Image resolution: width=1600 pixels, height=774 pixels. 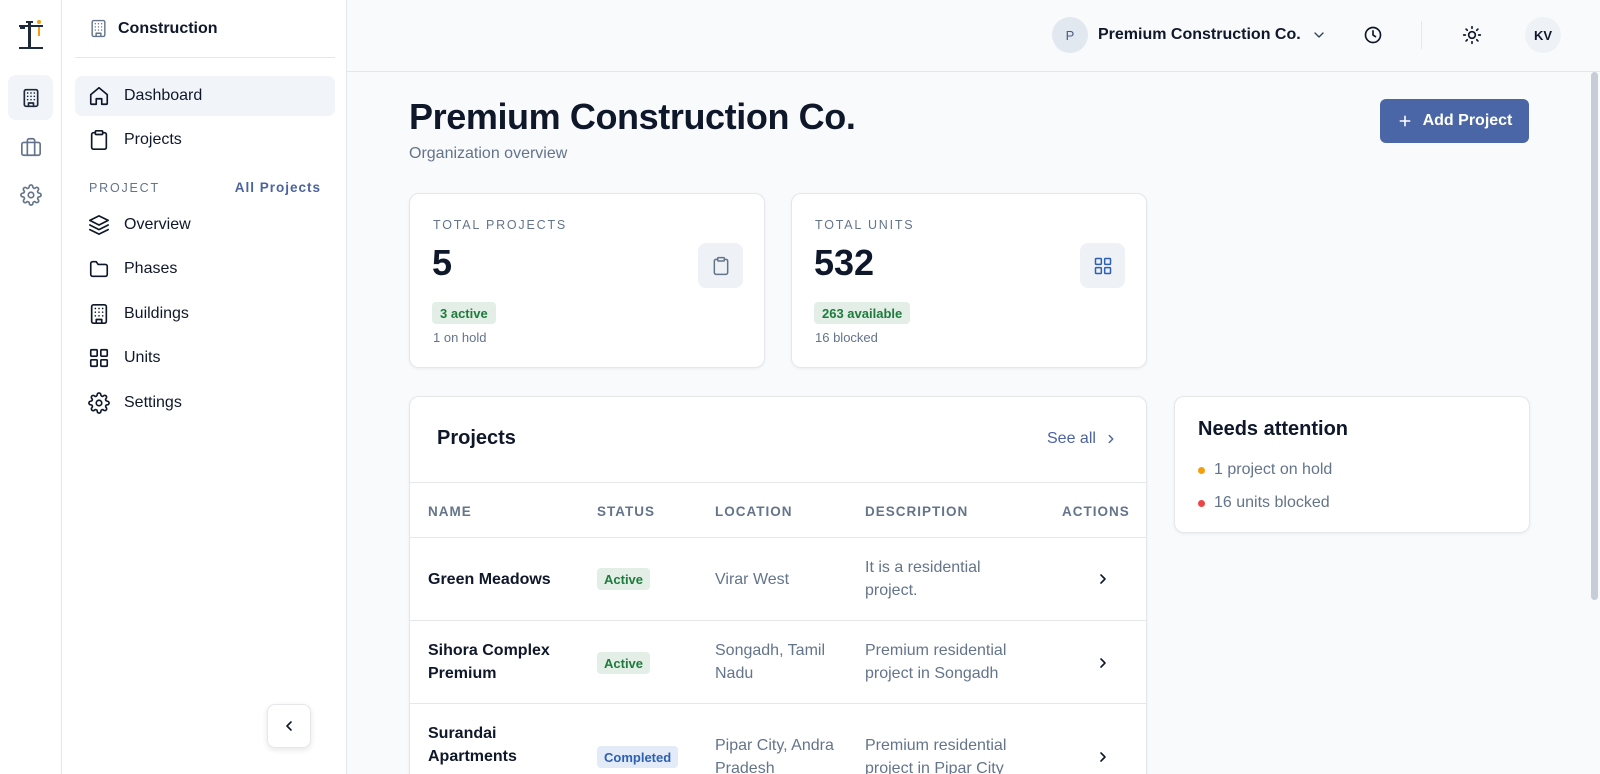 What do you see at coordinates (464, 313) in the screenshot?
I see `stat-pill: 3 active` at bounding box center [464, 313].